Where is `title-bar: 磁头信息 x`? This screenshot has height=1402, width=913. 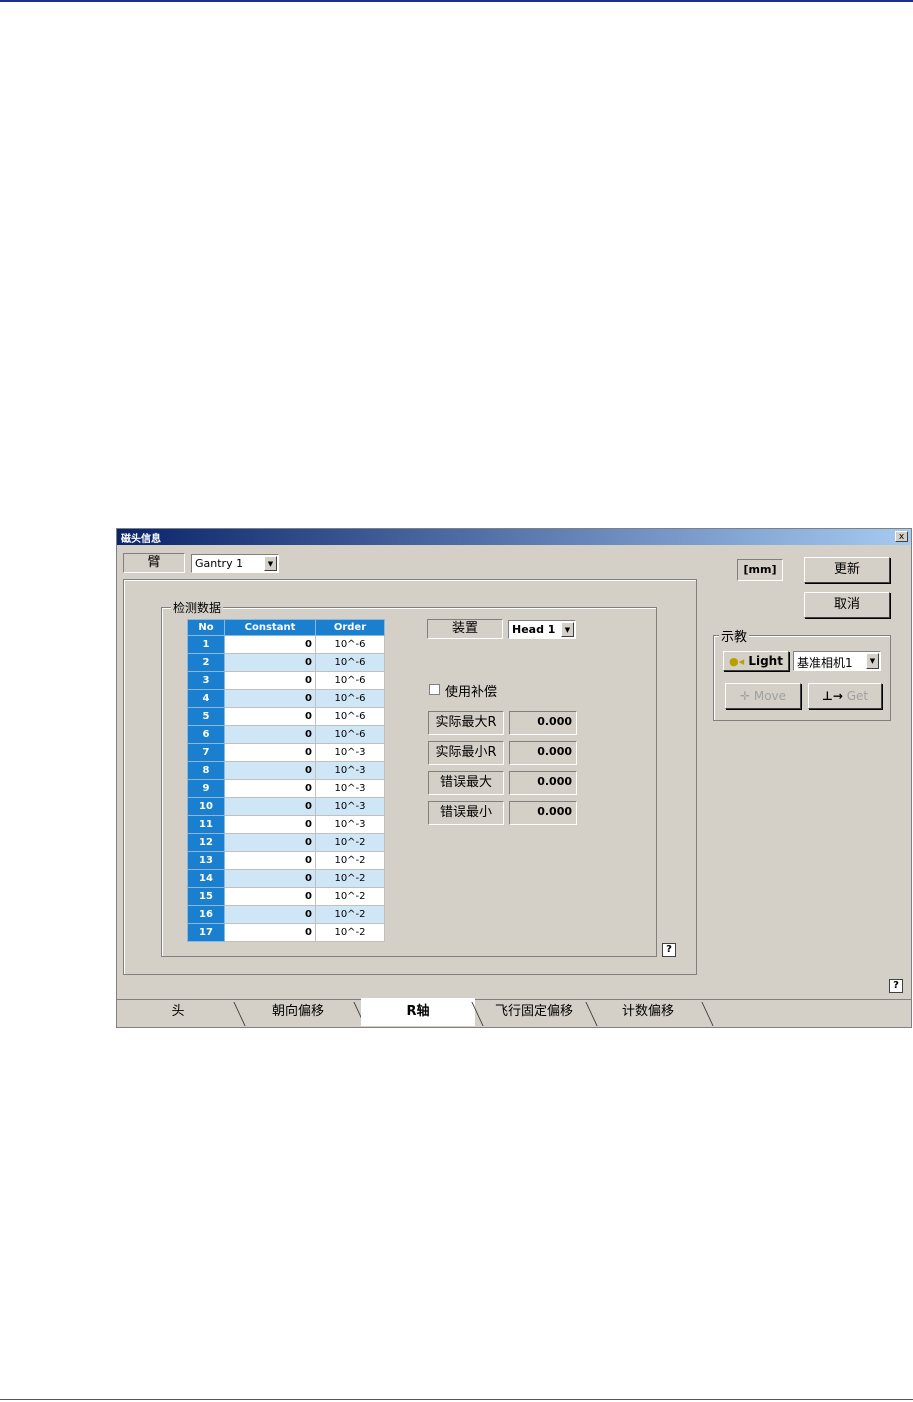
title-bar: 磁头信息 x is located at coordinates (514, 537).